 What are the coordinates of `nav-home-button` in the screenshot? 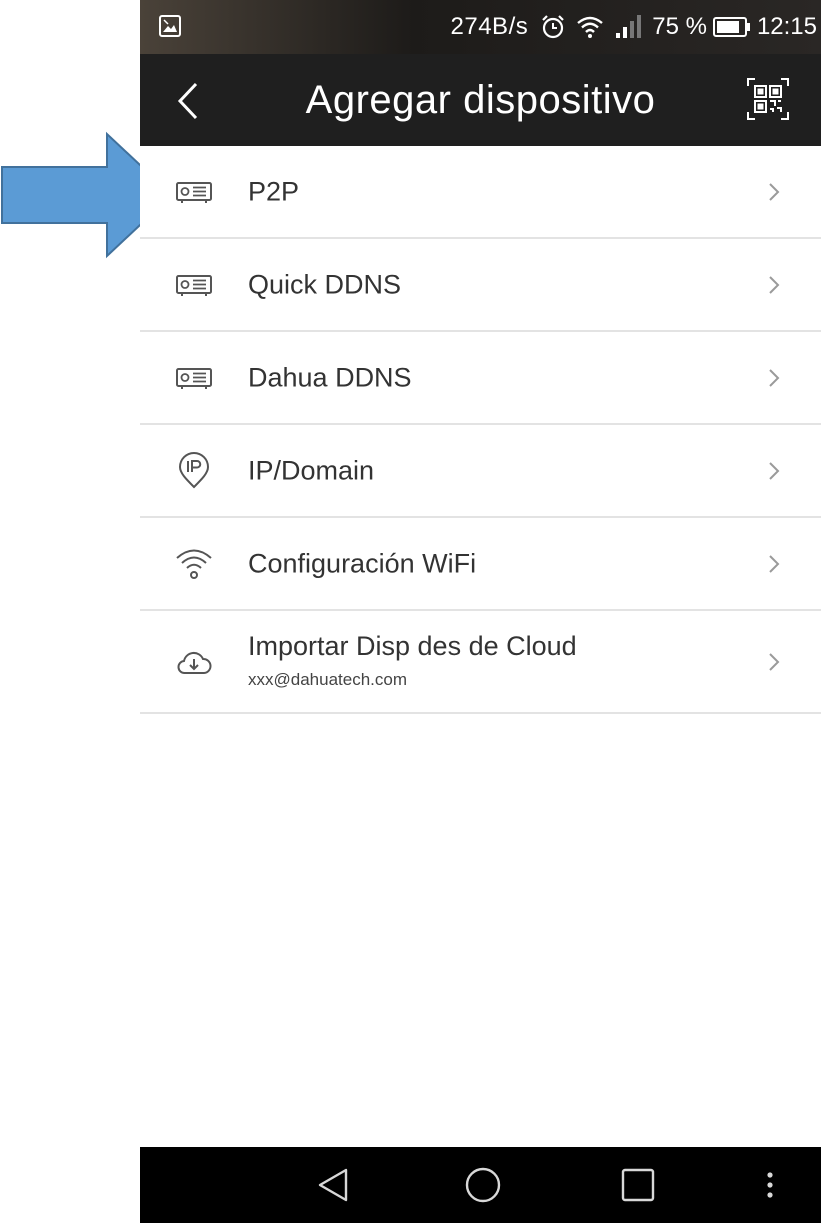 It's located at (483, 1185).